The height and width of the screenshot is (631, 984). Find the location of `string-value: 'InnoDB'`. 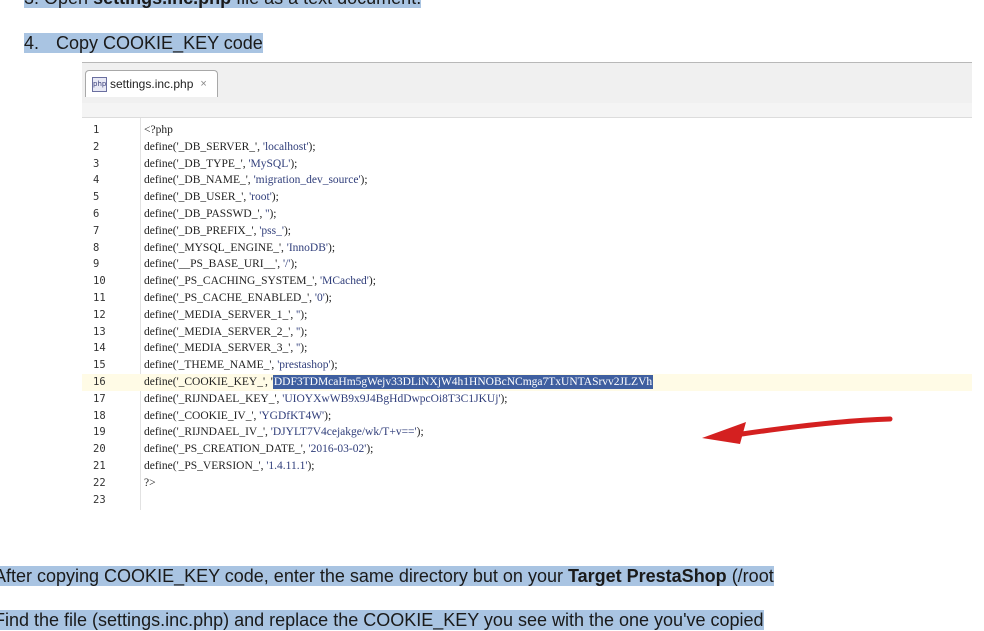

string-value: 'InnoDB' is located at coordinates (307, 247).